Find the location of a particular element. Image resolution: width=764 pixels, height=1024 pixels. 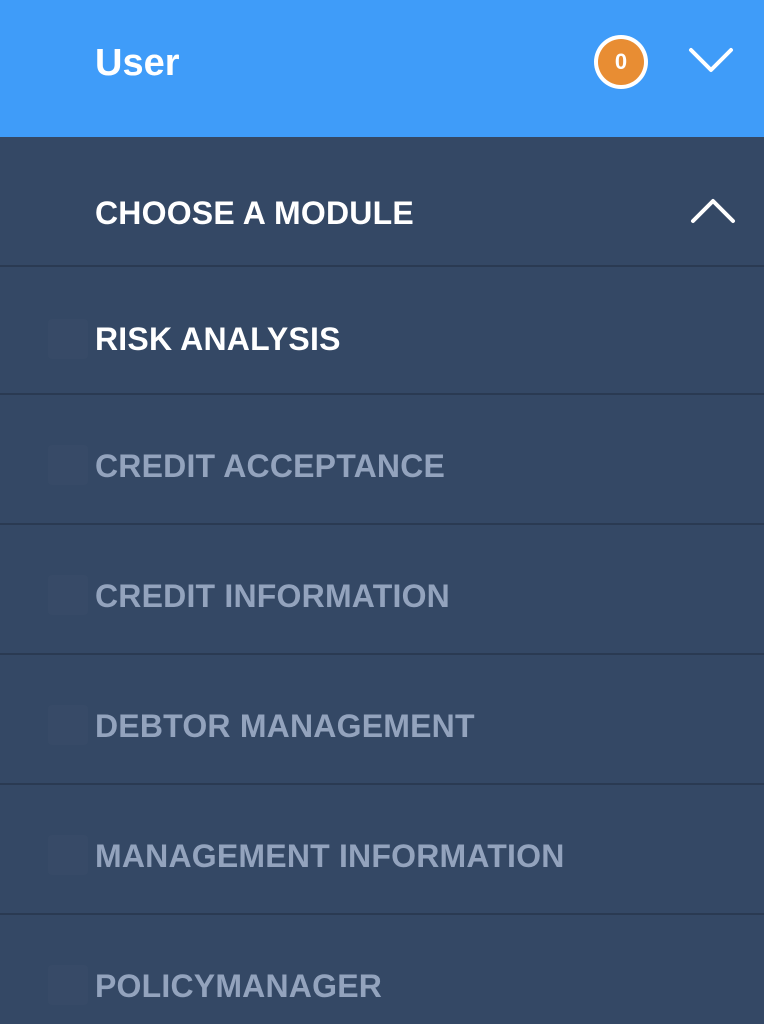

notification-count: 0 is located at coordinates (621, 62).